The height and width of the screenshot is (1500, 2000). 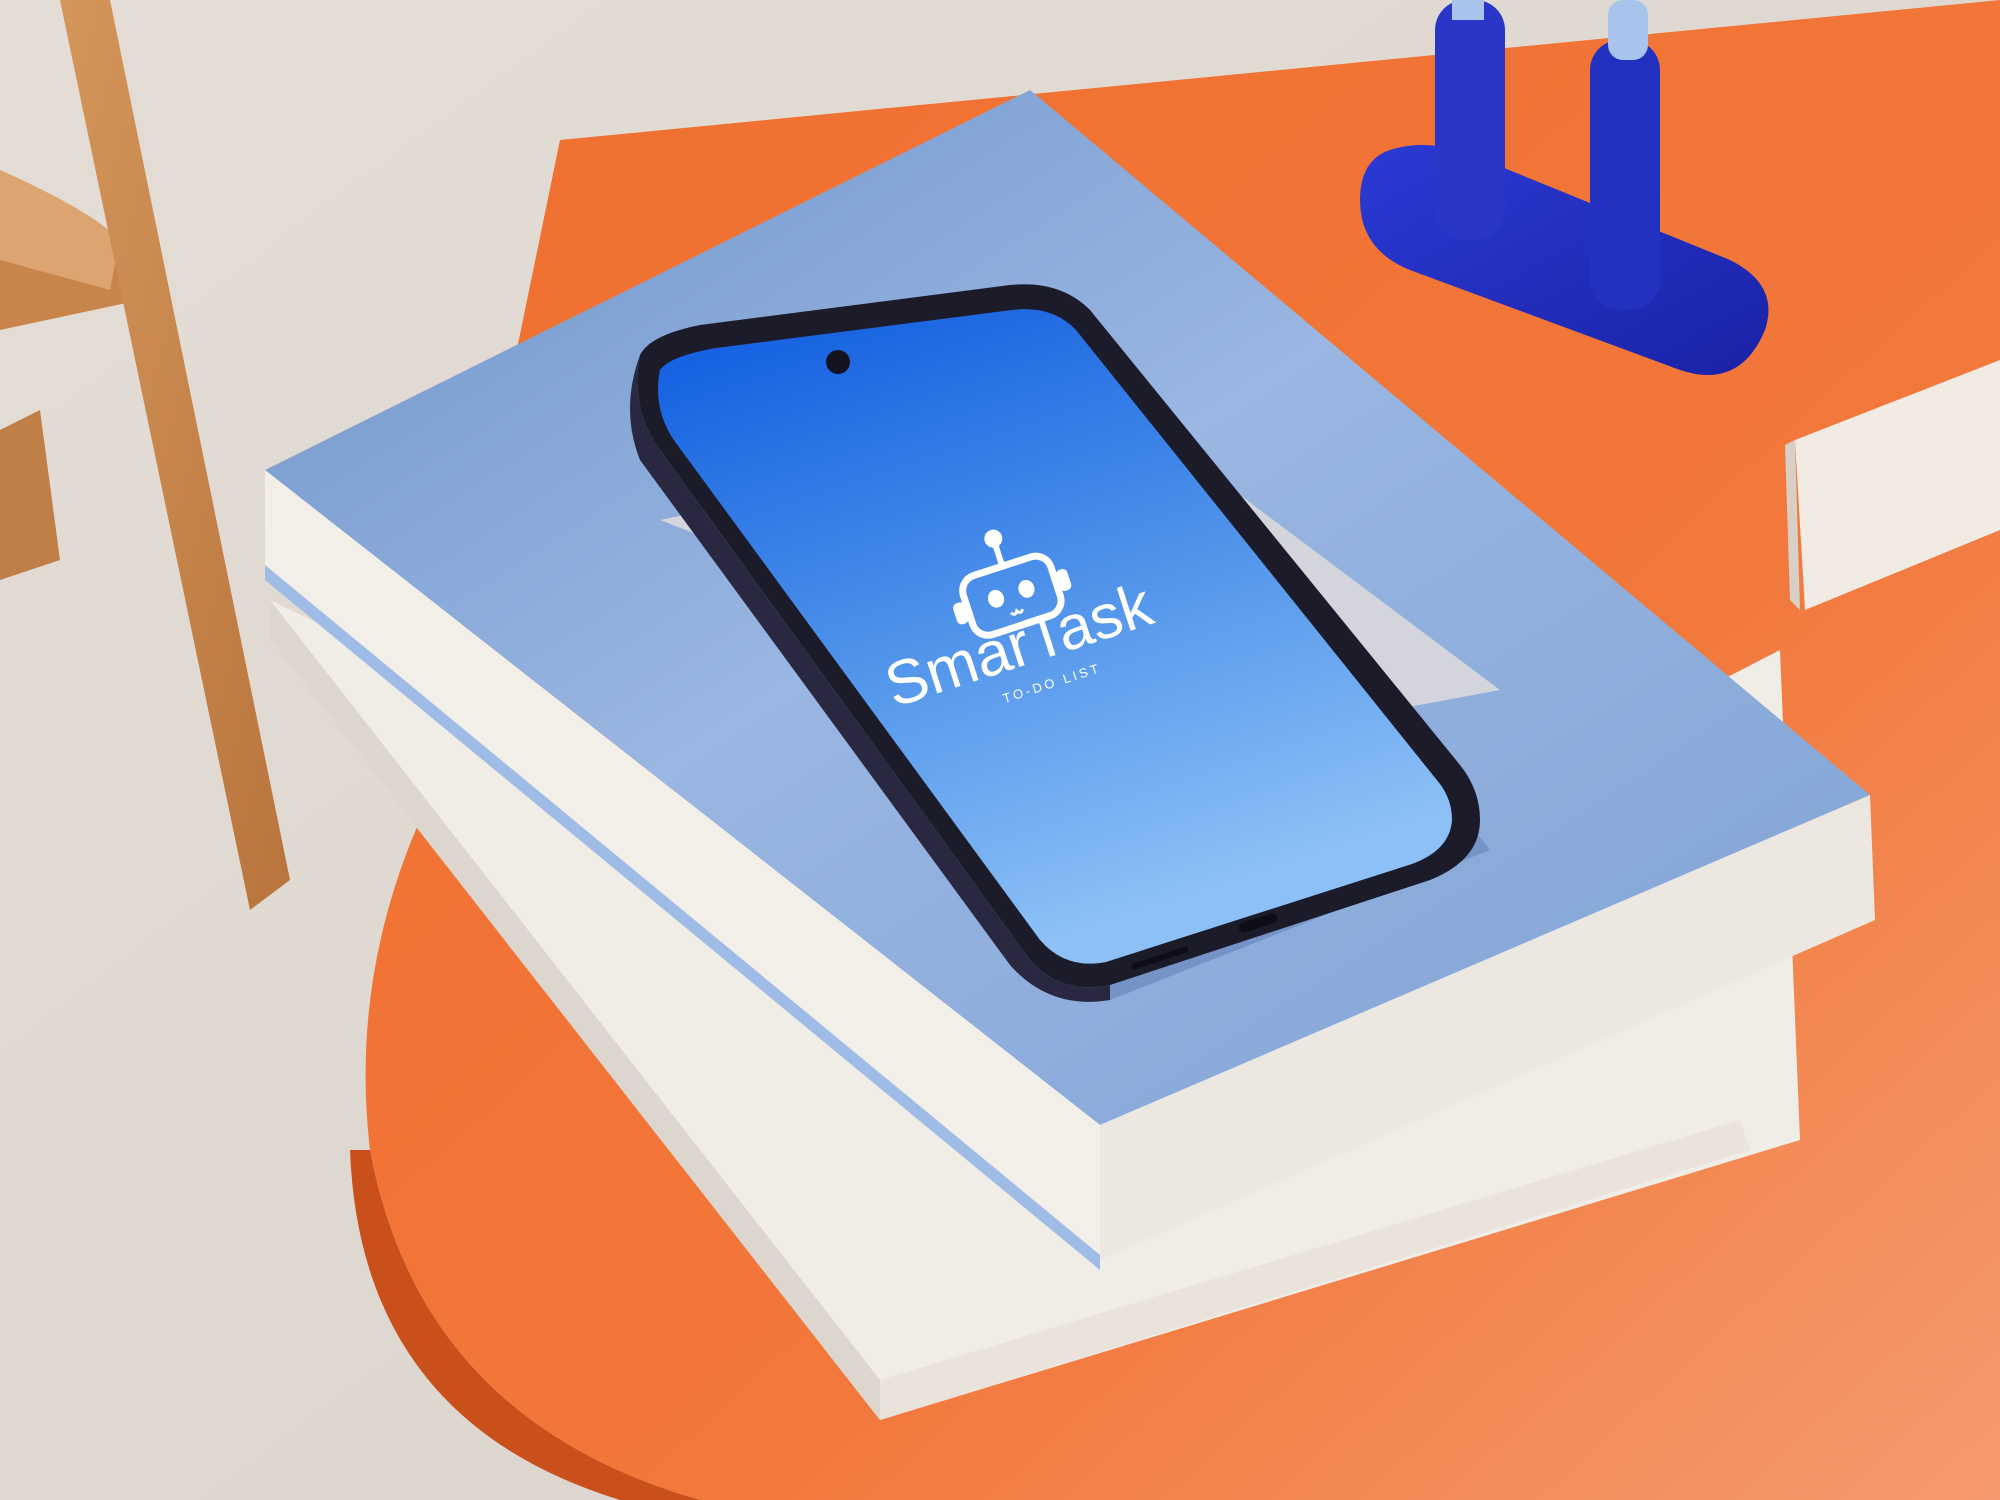 What do you see at coordinates (838, 362) in the screenshot?
I see `front-camera-icon` at bounding box center [838, 362].